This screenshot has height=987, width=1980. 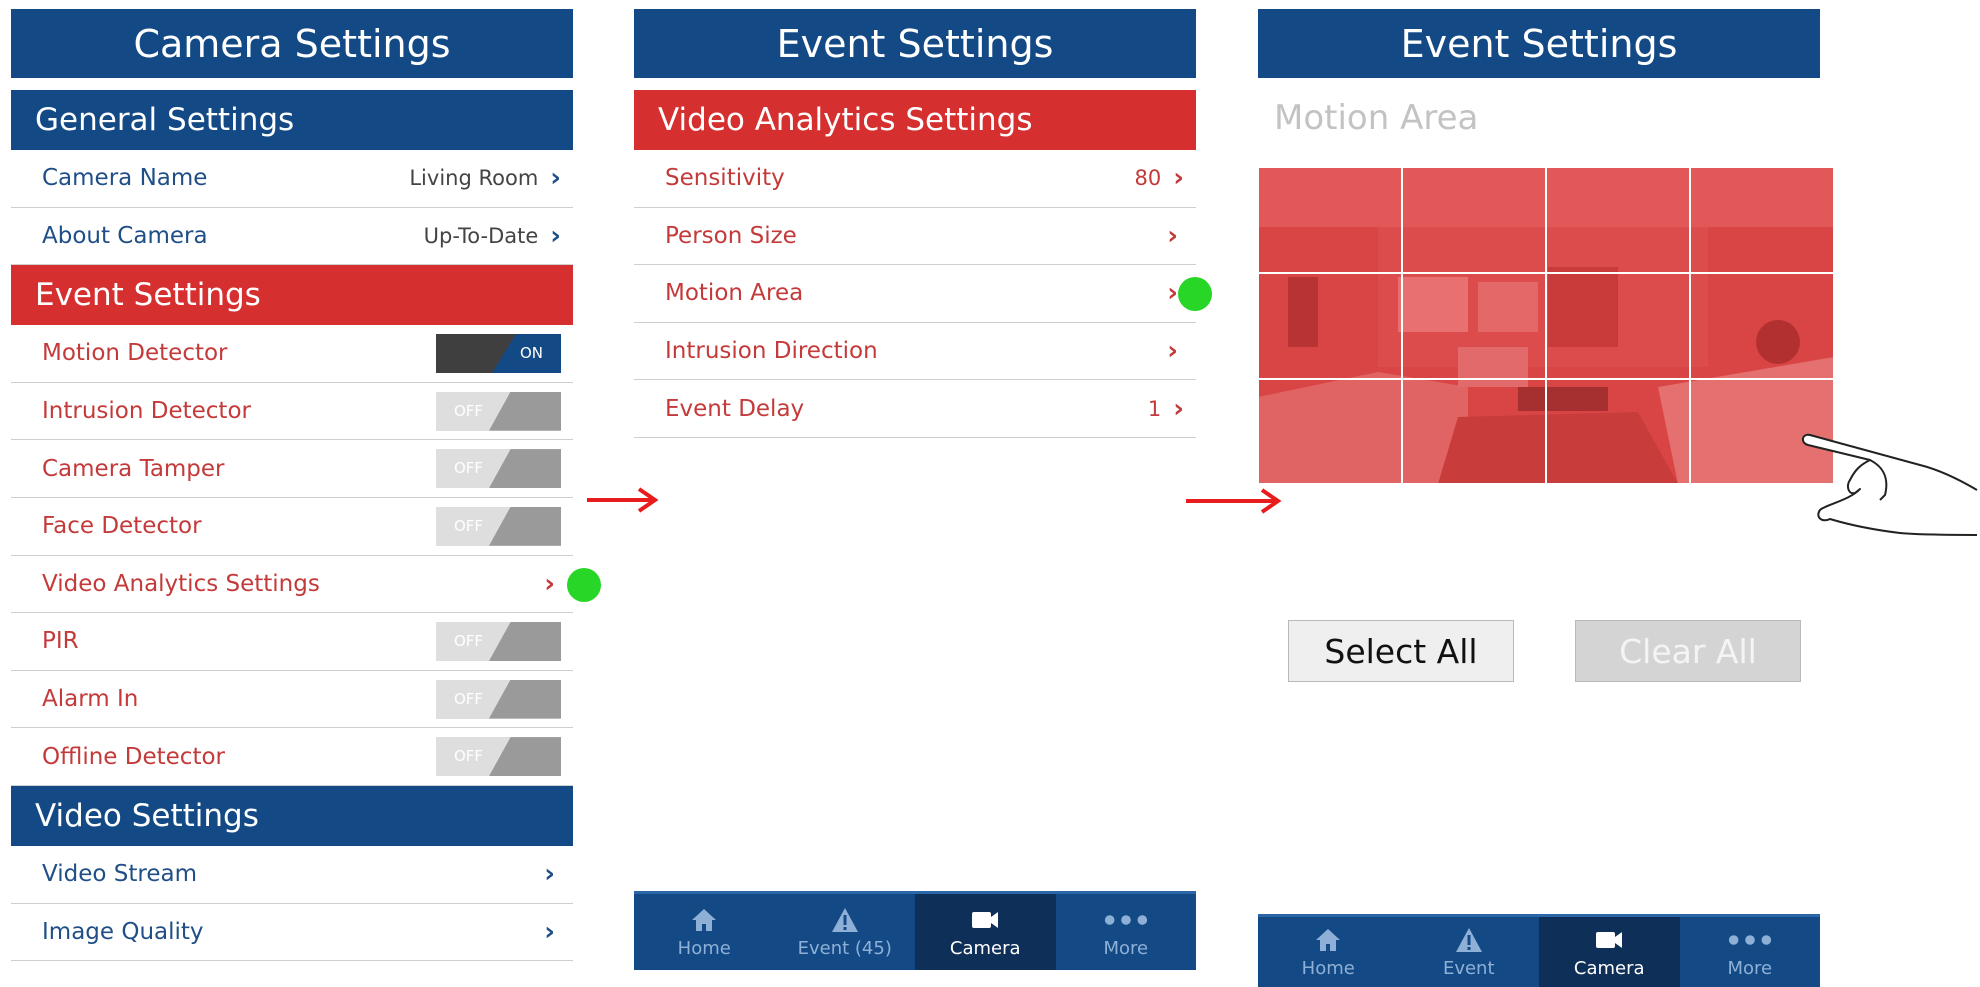 I want to click on camera-name-label: Camera Name, so click(x=125, y=178).